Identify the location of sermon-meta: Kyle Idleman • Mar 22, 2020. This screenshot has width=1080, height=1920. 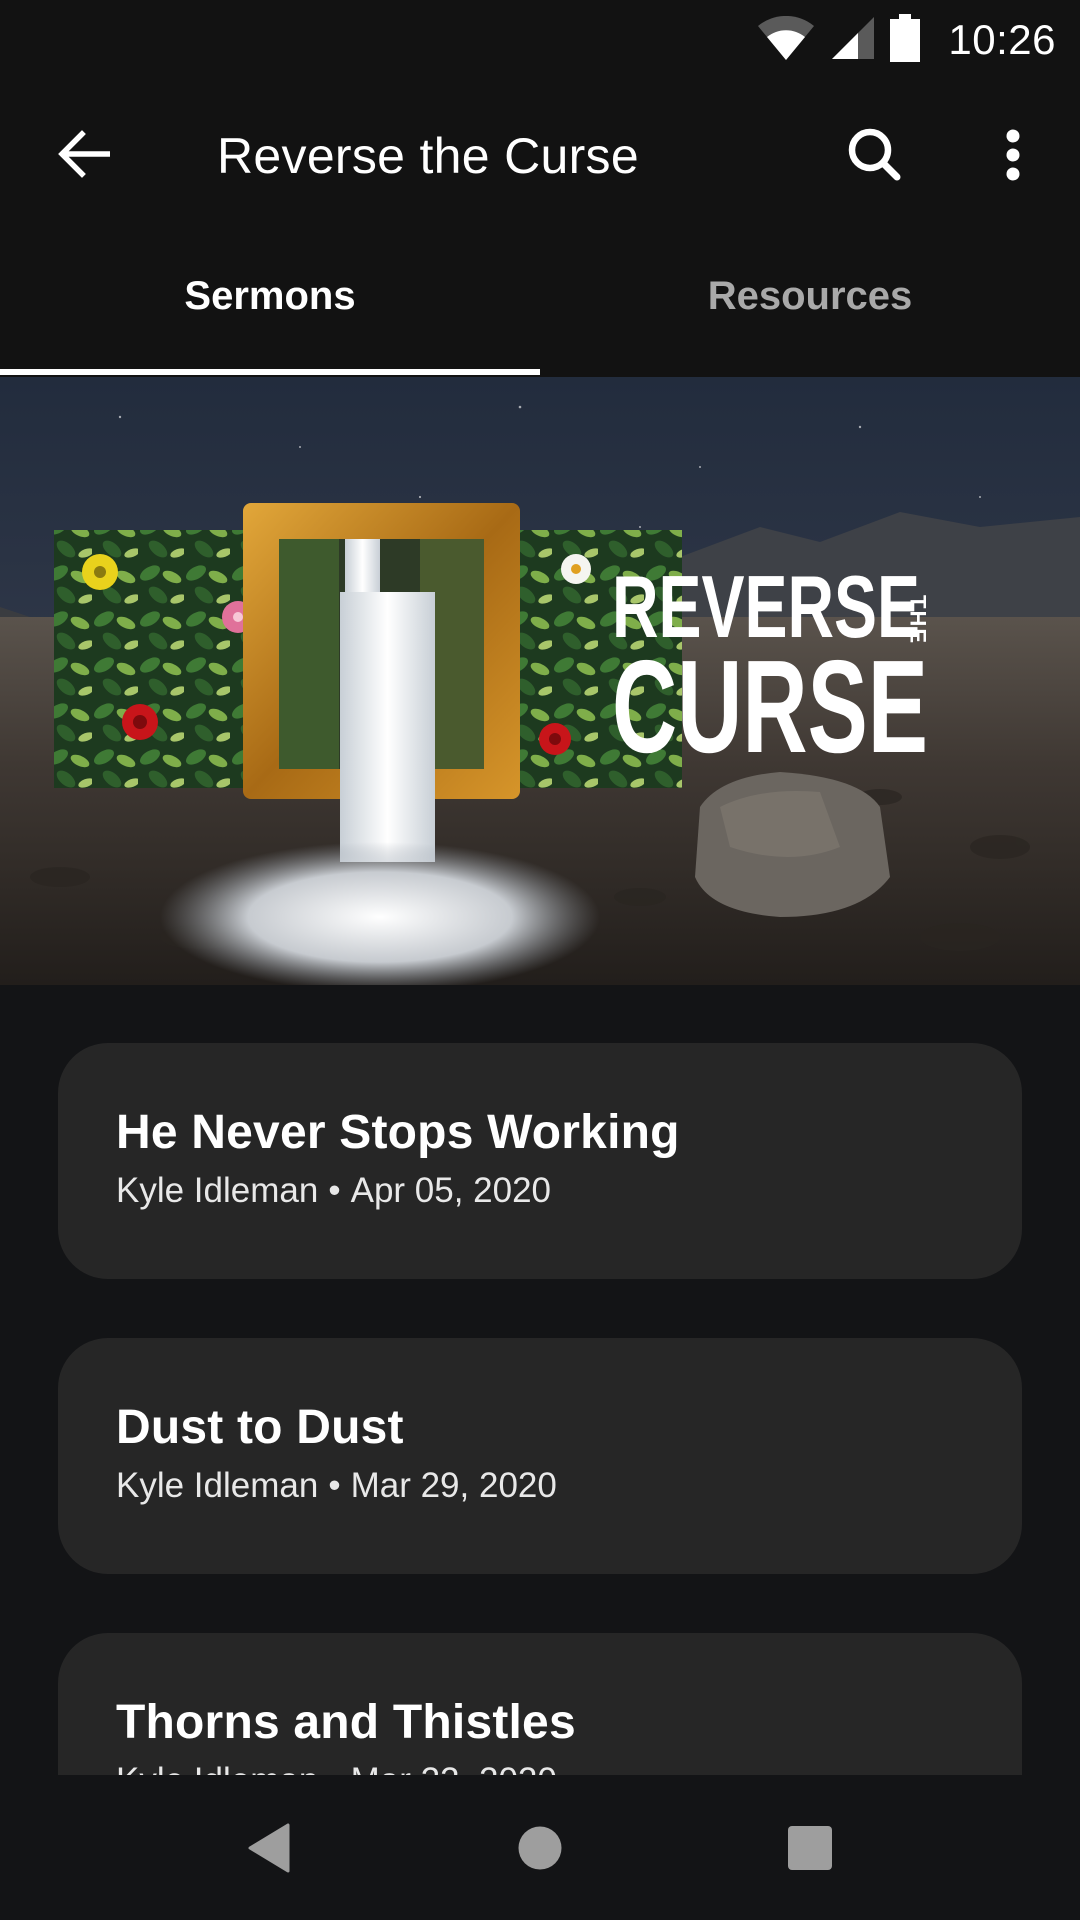
(336, 1768).